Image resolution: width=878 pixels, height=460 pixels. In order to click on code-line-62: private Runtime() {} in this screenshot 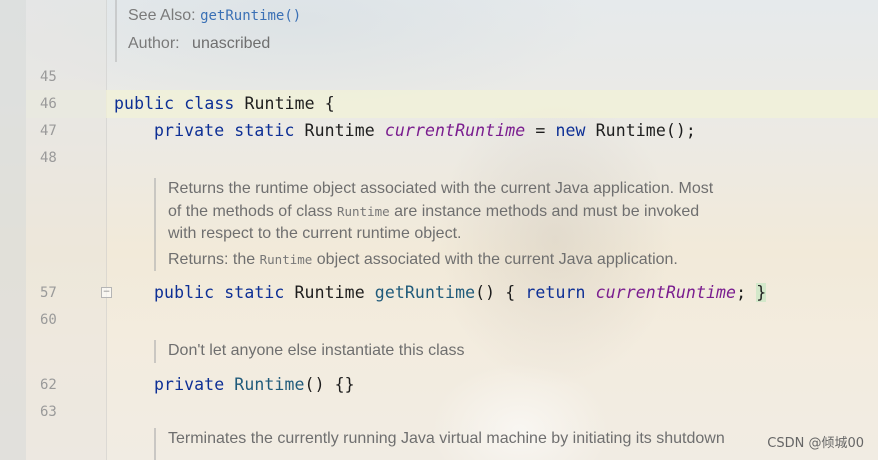, I will do `click(254, 384)`.